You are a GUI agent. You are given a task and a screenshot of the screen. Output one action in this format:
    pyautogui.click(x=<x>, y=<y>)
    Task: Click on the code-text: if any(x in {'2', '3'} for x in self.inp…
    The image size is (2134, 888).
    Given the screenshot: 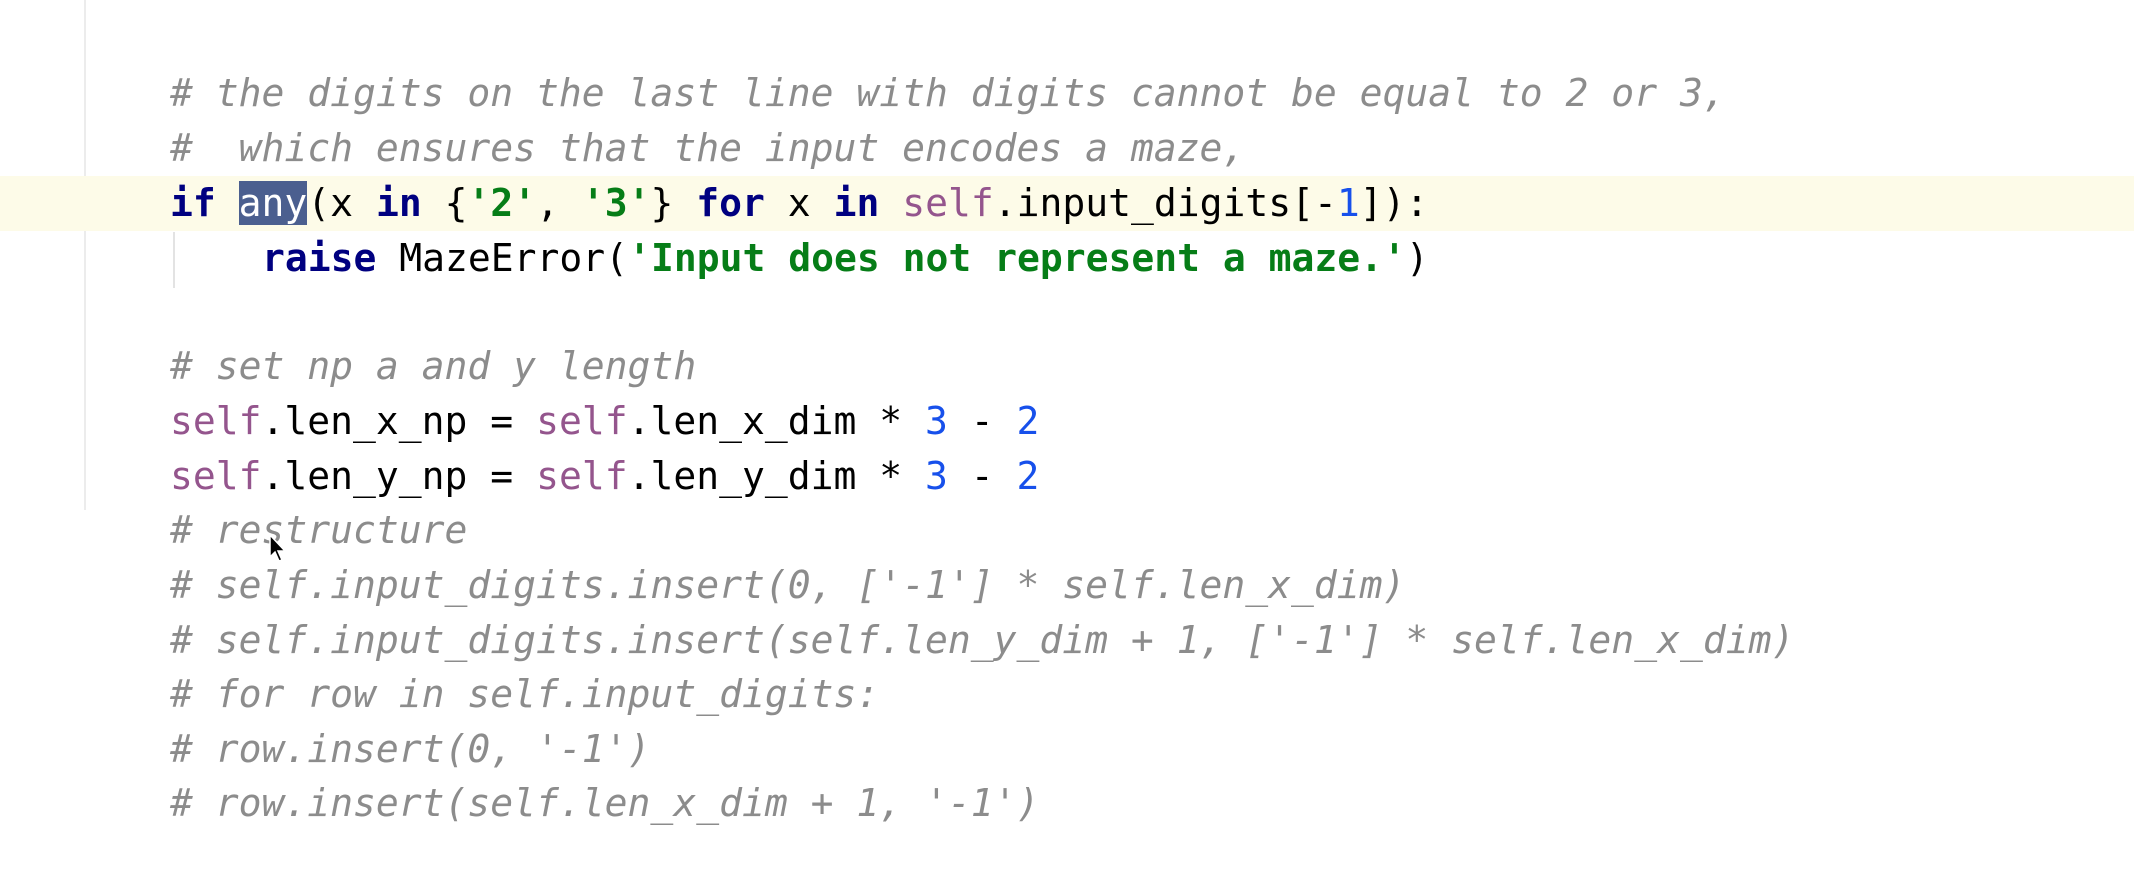 What is the action you would take?
    pyautogui.click(x=799, y=203)
    